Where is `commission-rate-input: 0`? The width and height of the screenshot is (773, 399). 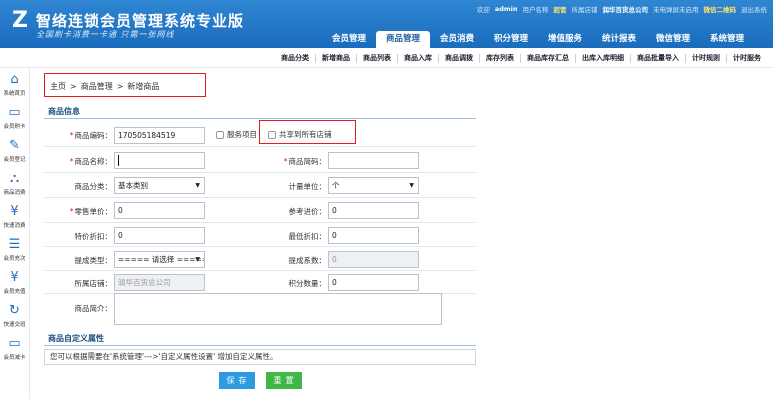 commission-rate-input: 0 is located at coordinates (373, 259).